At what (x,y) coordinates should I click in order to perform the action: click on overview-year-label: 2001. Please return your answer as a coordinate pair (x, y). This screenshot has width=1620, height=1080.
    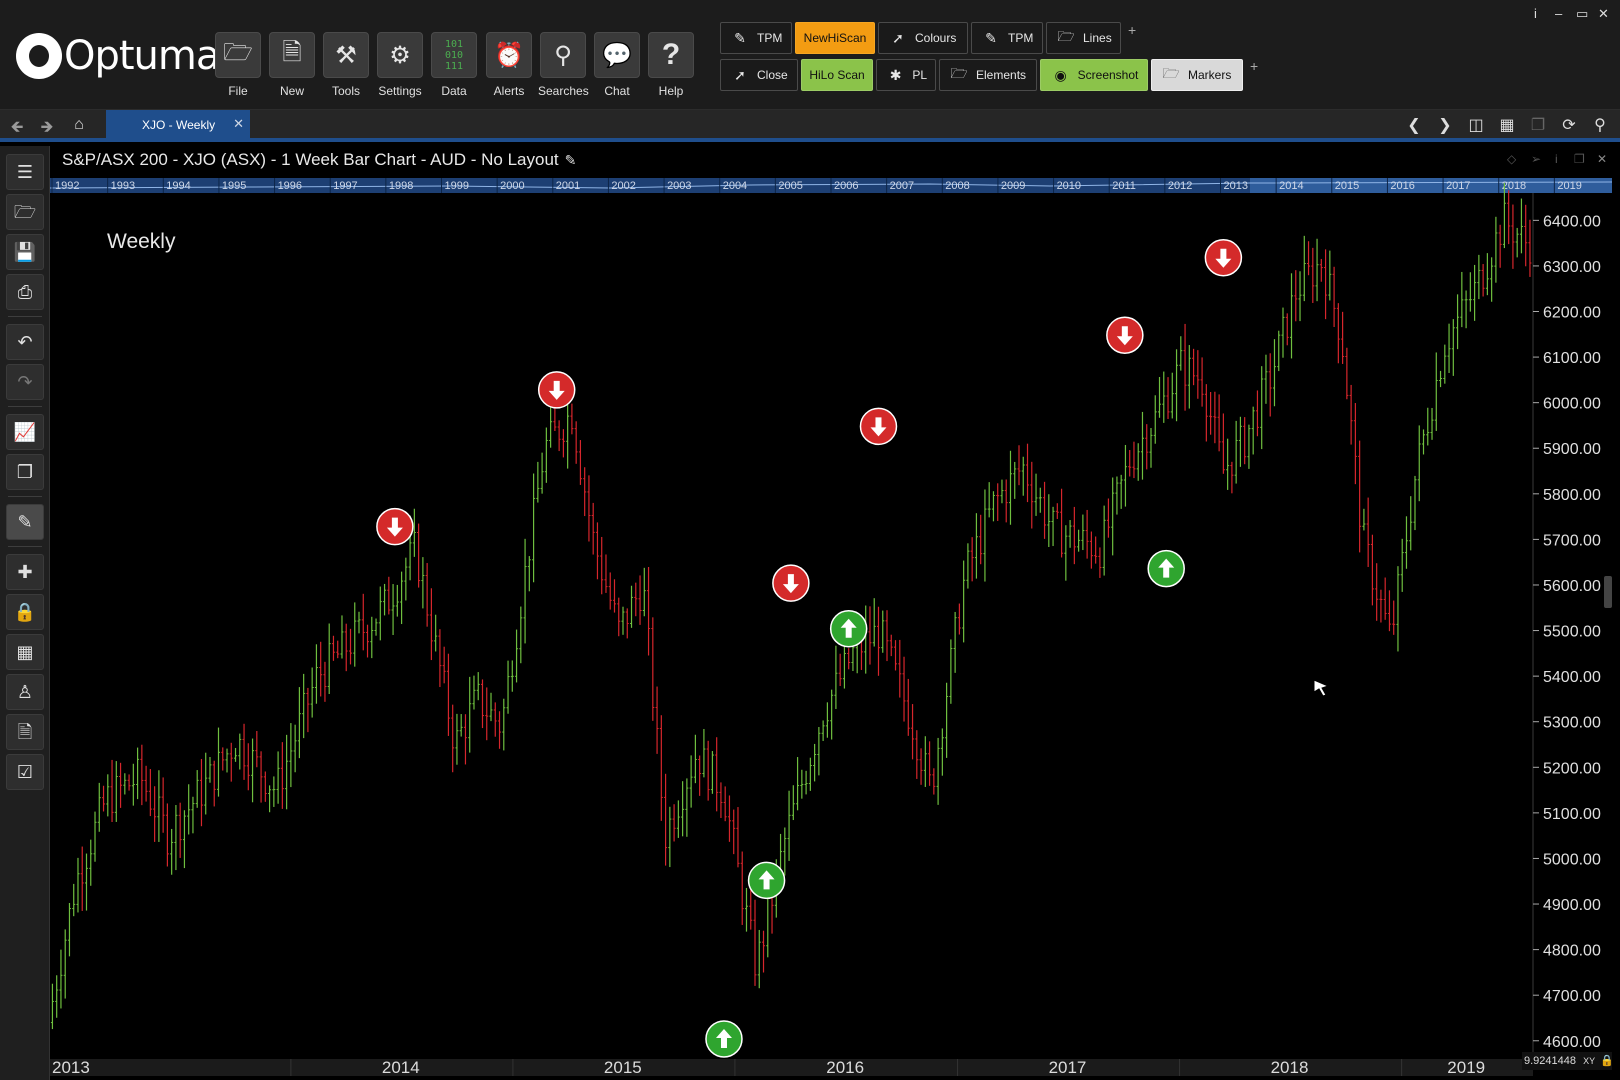
    Looking at the image, I should click on (568, 186).